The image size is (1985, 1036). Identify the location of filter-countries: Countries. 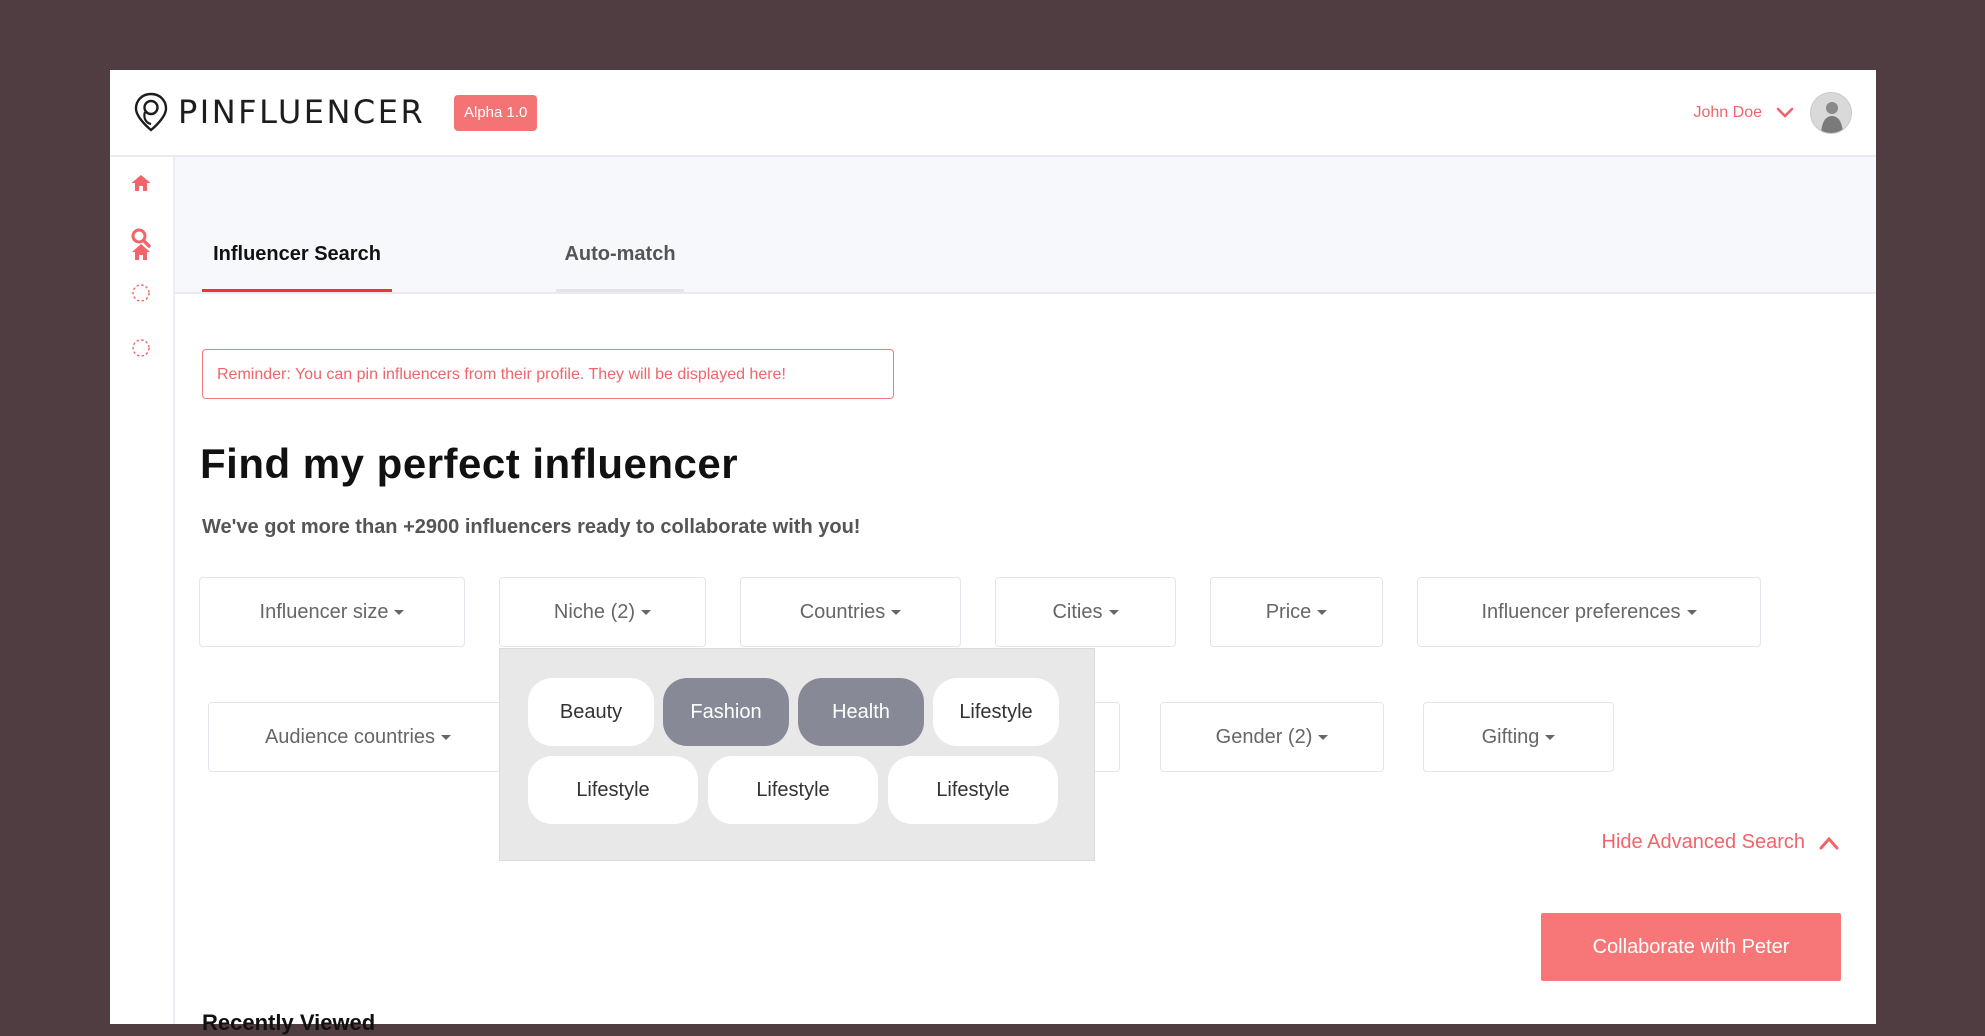
(850, 612).